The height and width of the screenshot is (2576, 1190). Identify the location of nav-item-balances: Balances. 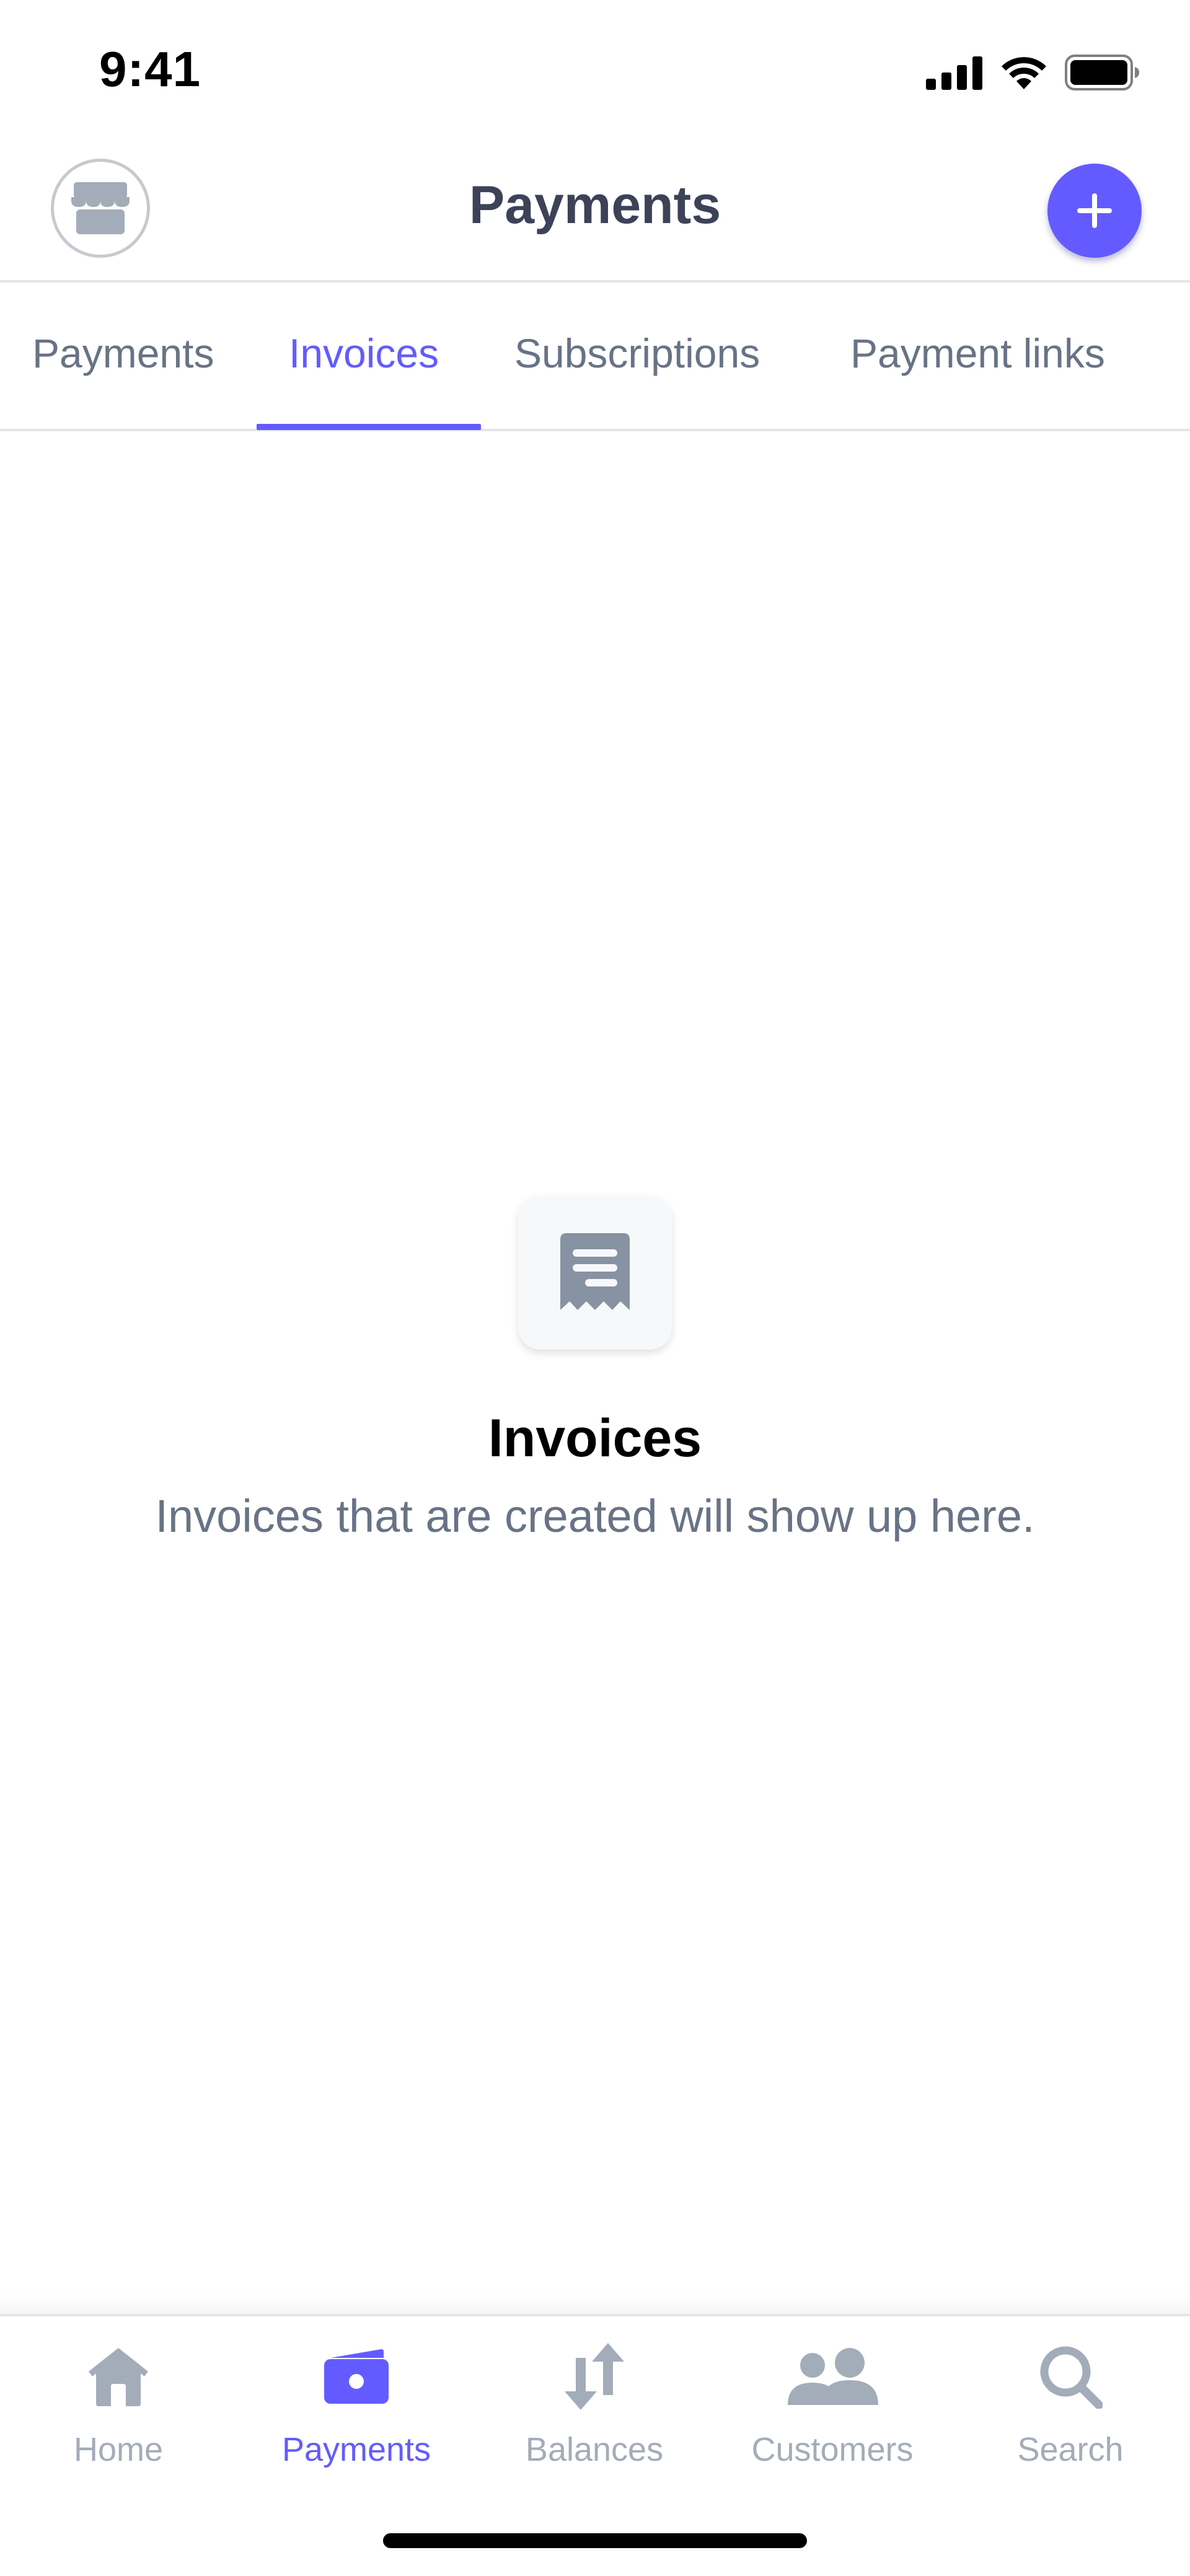
(594, 2402).